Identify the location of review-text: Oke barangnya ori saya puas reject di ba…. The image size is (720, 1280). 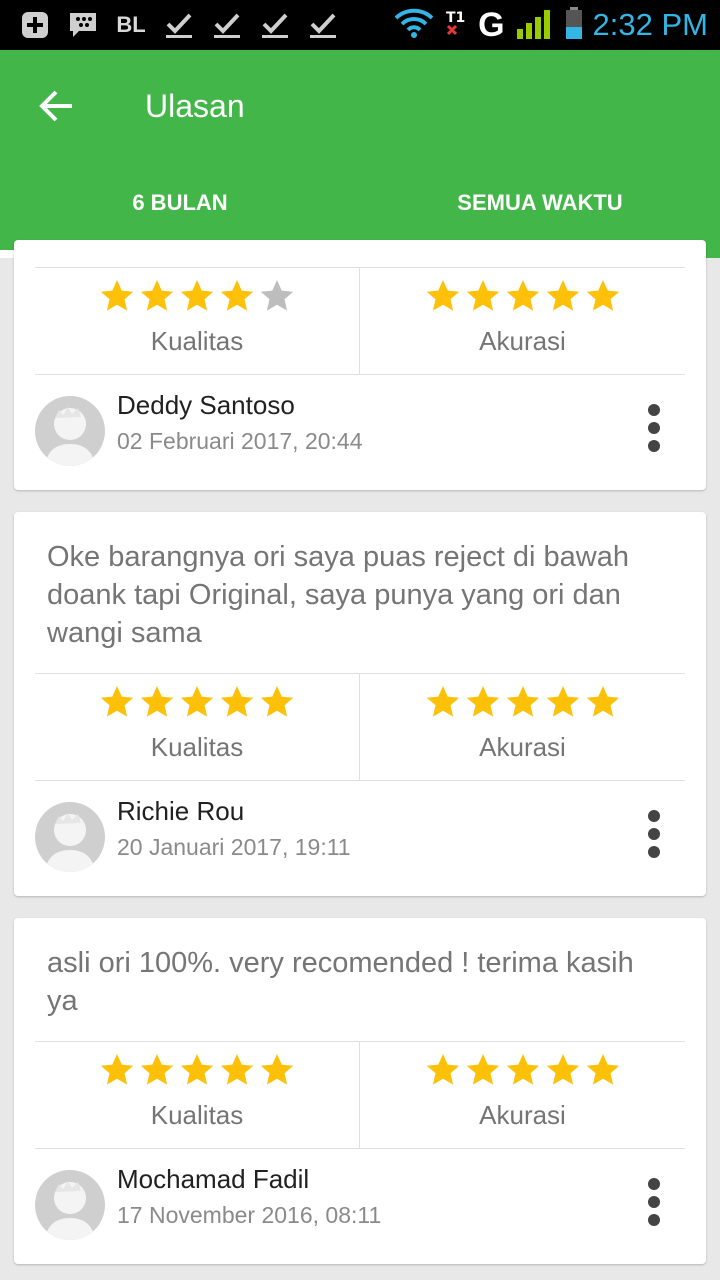
(338, 595).